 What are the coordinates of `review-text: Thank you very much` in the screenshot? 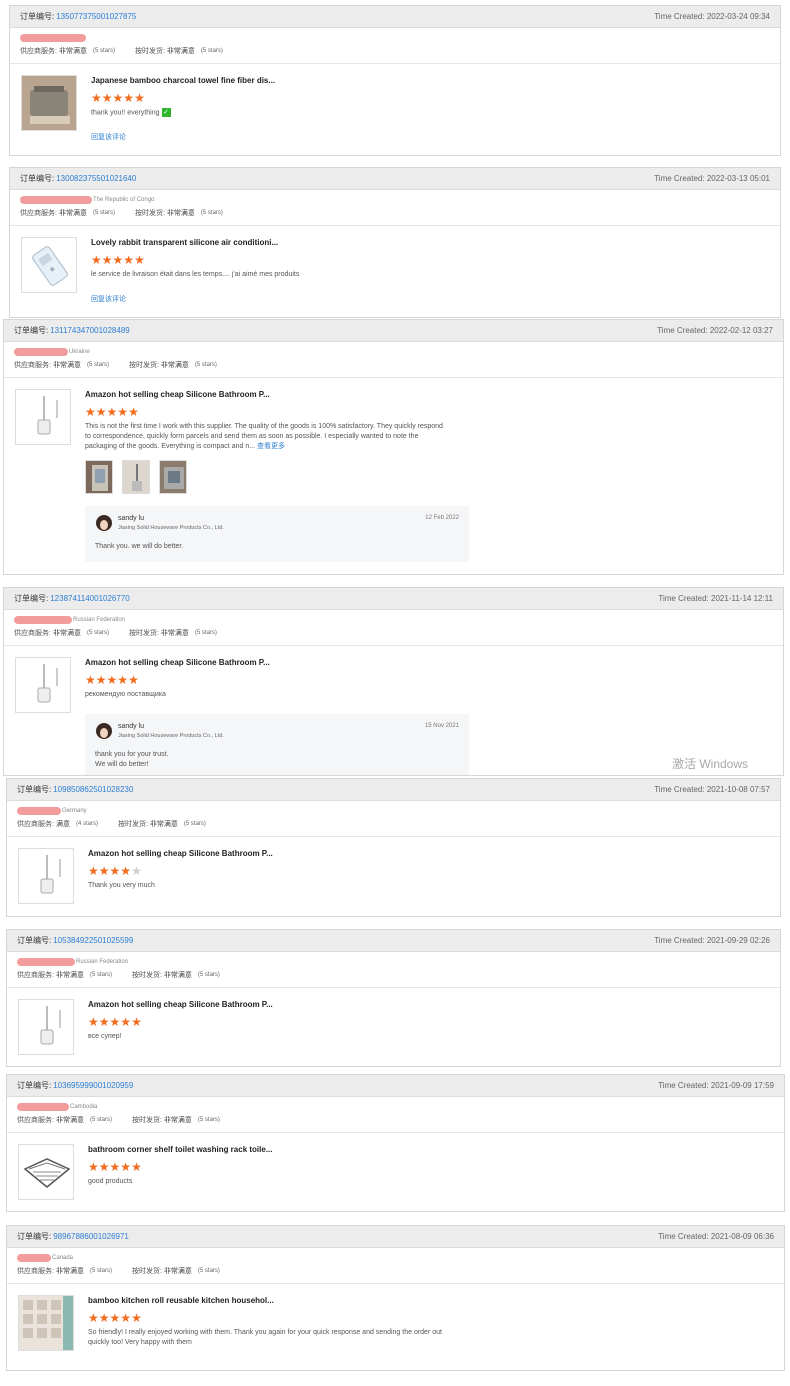 It's located at (121, 885).